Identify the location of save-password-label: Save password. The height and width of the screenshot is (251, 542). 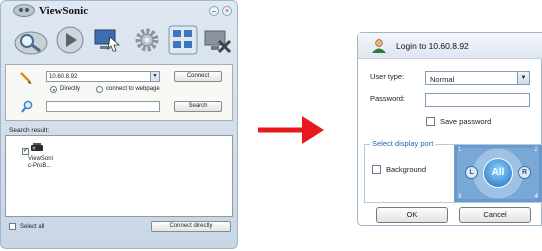
(466, 121).